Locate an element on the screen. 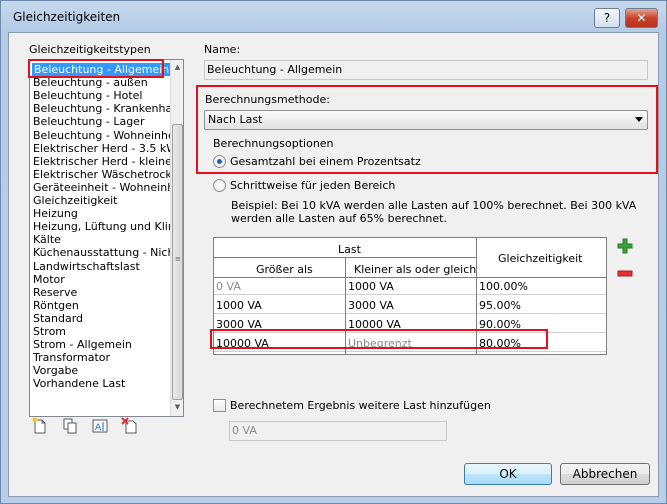 Image resolution: width=667 pixels, height=504 pixels. header-less: Kleiner als oder gleich is located at coordinates (415, 269).